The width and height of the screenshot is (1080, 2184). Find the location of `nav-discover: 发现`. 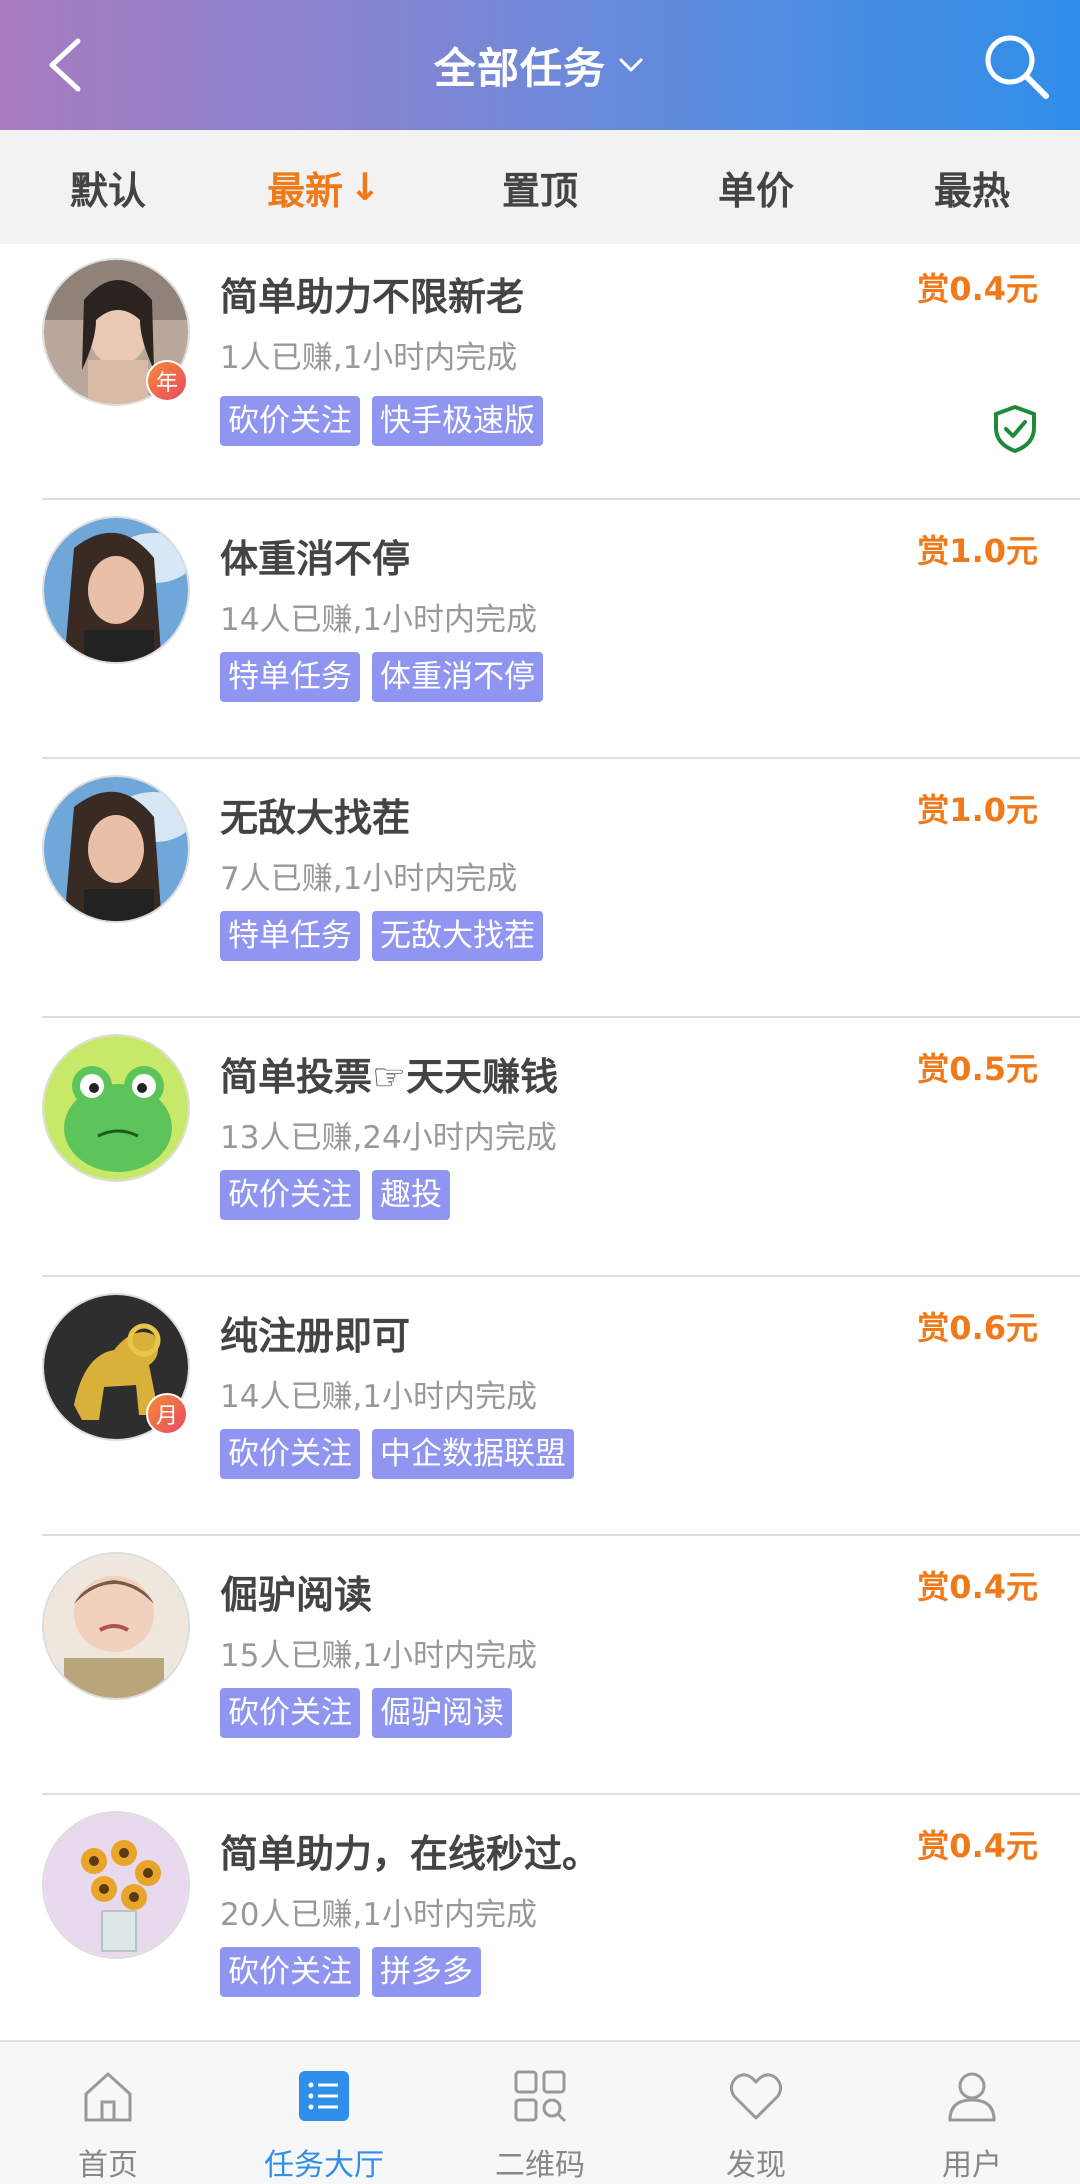

nav-discover: 发现 is located at coordinates (756, 2113).